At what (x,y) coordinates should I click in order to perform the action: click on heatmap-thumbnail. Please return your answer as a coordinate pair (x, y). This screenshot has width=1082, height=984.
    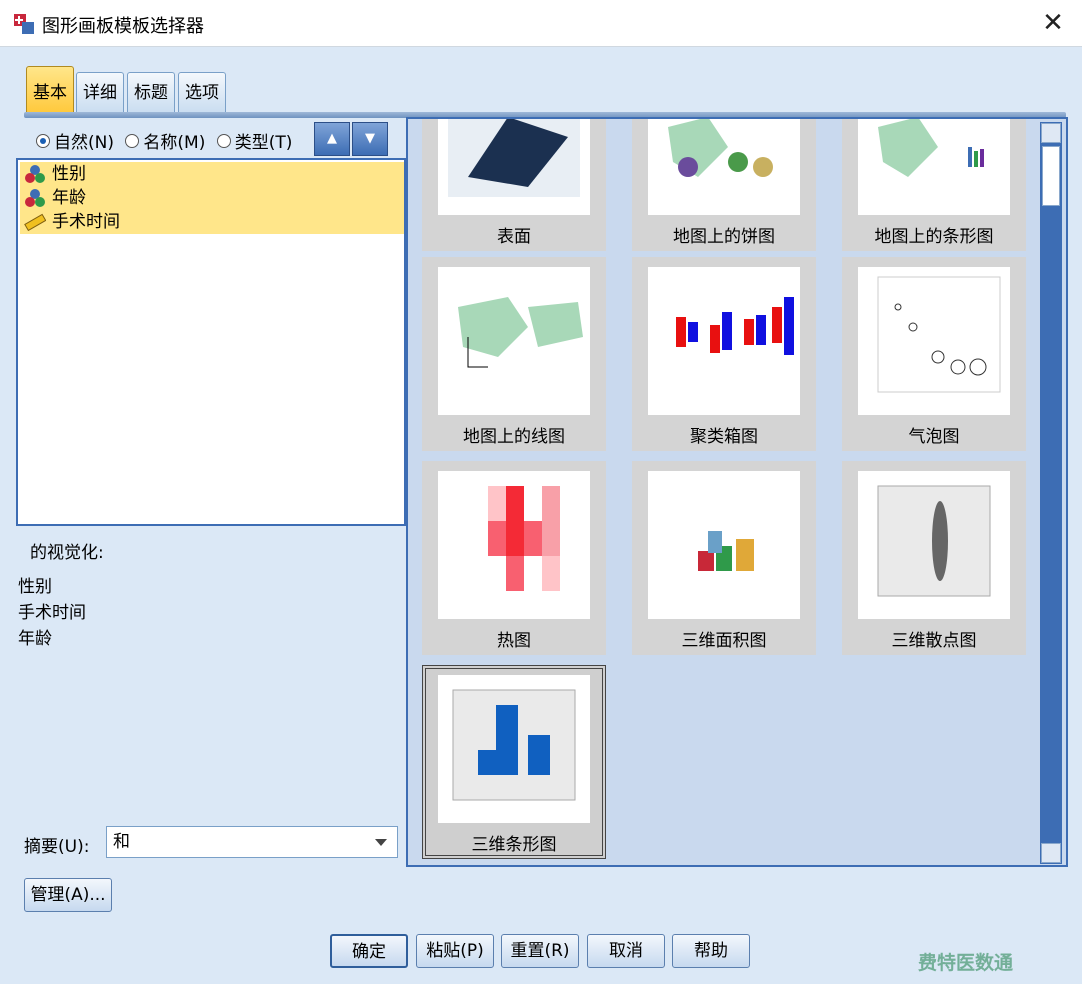
    Looking at the image, I should click on (514, 545).